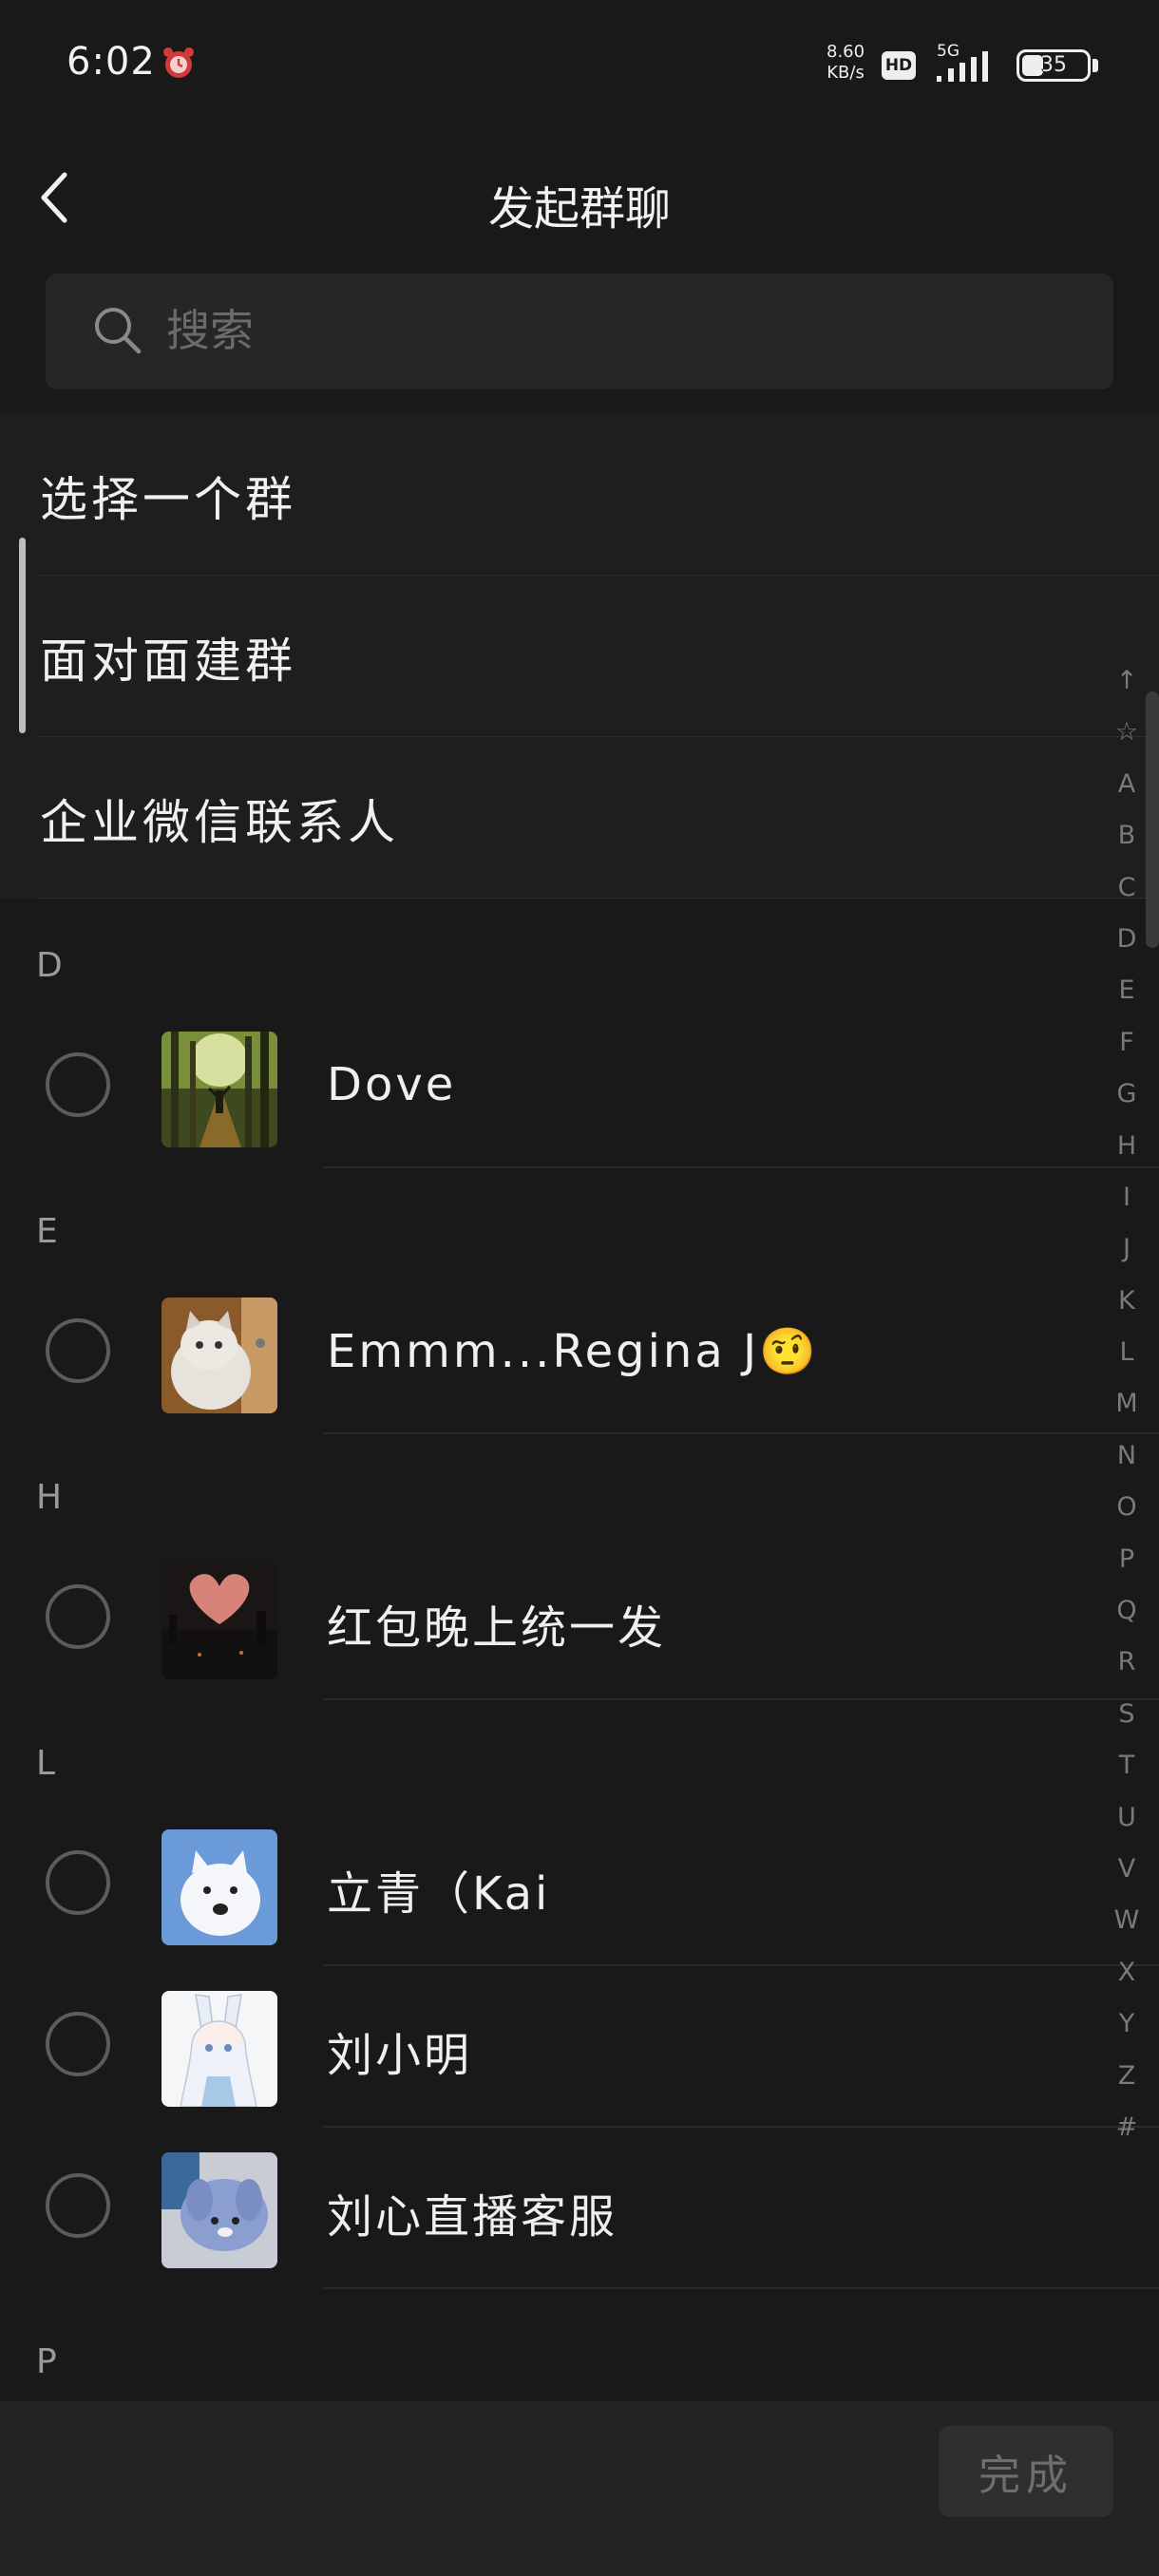 This screenshot has height=2576, width=1159. Describe the element at coordinates (845, 73) in the screenshot. I see `network-speed-unit: KB/s` at that location.